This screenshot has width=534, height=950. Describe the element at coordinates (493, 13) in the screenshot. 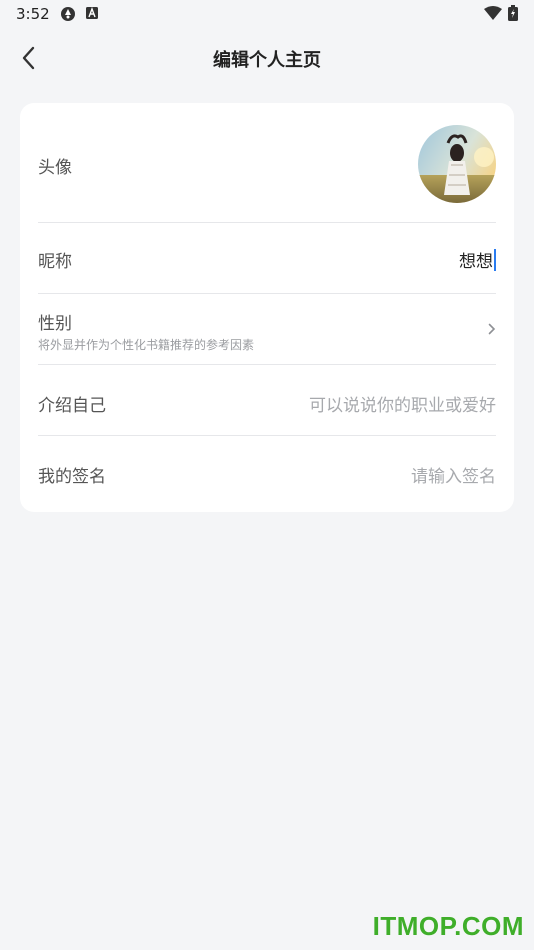

I see `wifi-icon` at that location.